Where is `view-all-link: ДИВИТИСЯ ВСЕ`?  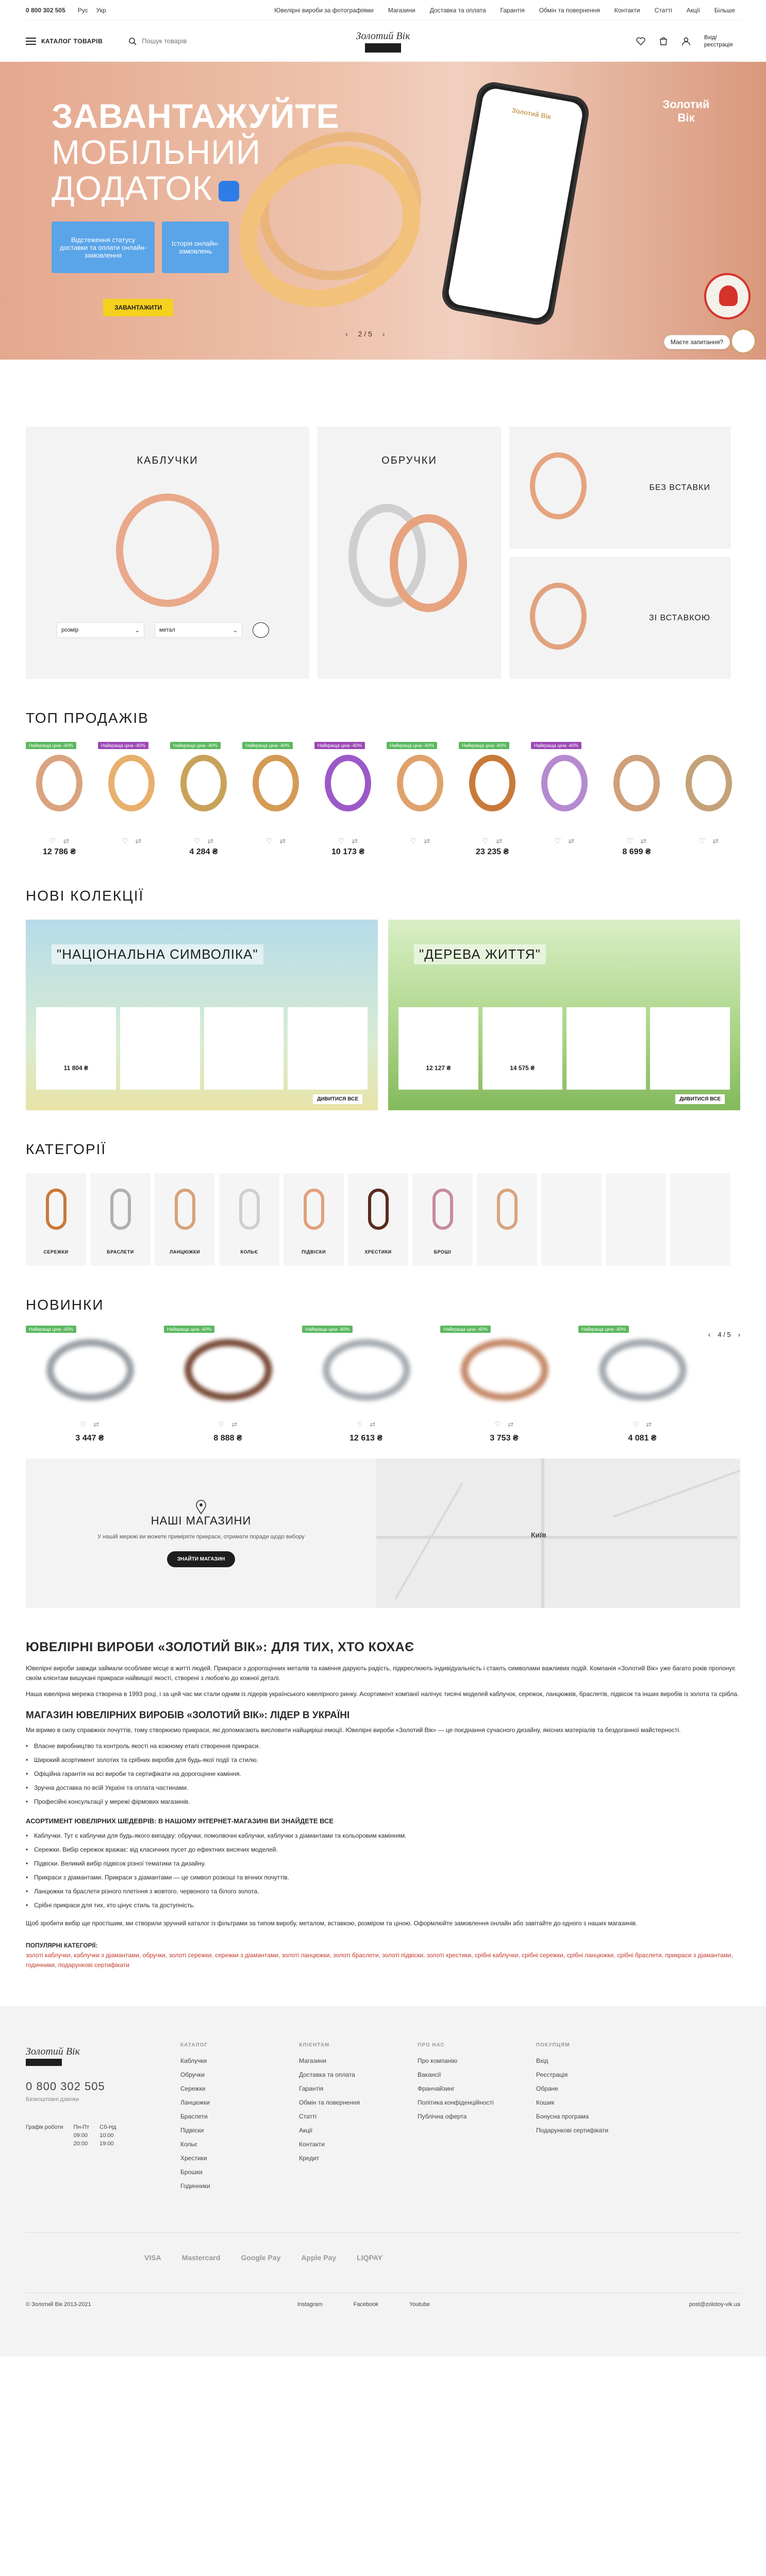
view-all-link: ДИВИТИСЯ ВСЕ is located at coordinates (337, 1099).